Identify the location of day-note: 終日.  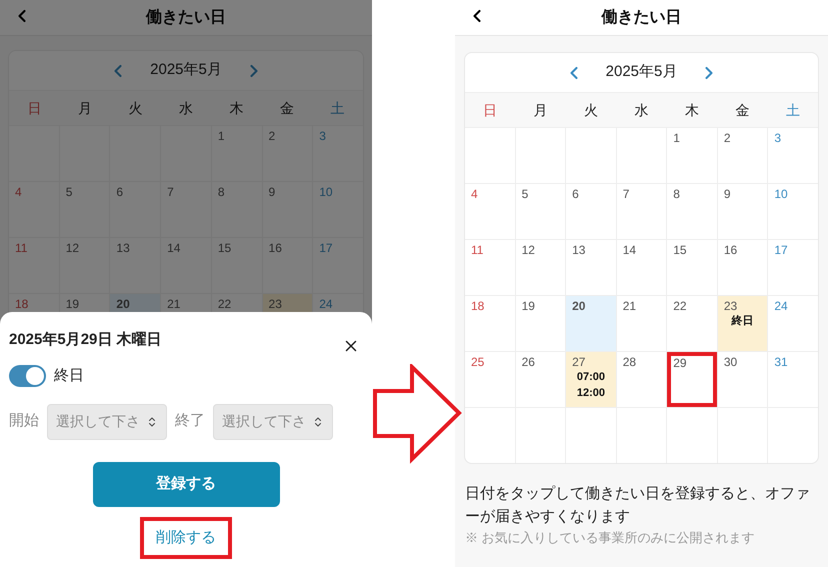
(742, 321).